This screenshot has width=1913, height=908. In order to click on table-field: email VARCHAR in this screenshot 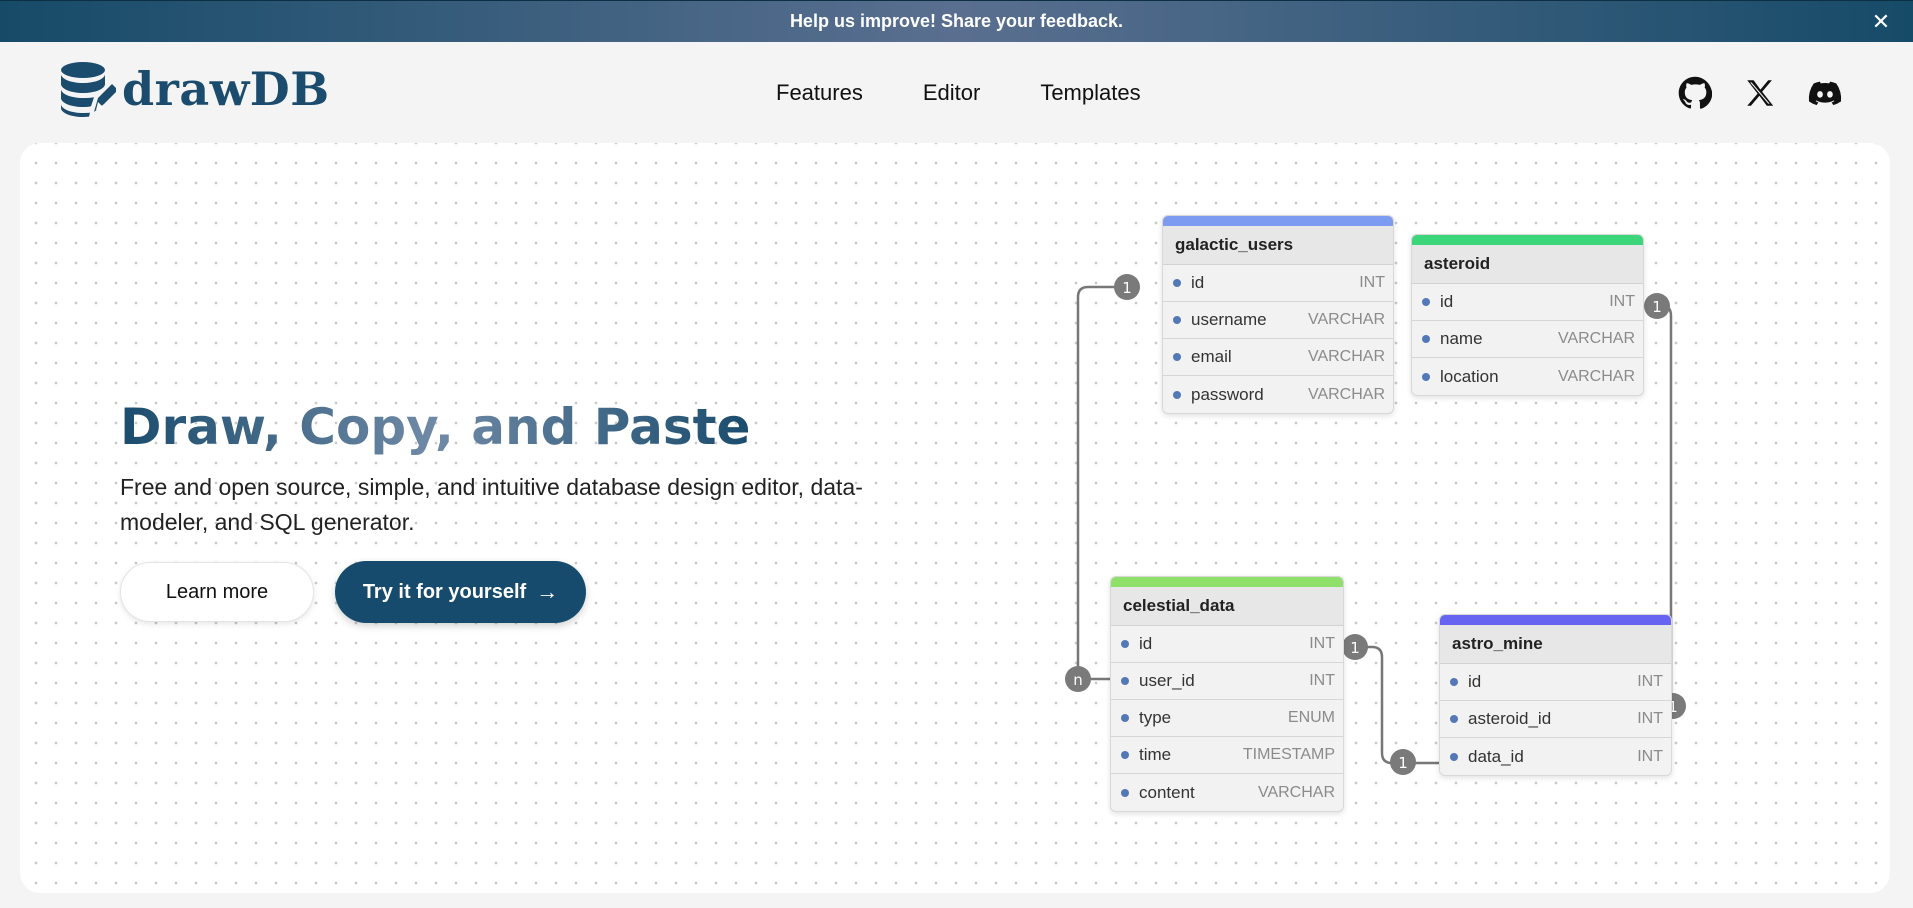, I will do `click(1278, 357)`.